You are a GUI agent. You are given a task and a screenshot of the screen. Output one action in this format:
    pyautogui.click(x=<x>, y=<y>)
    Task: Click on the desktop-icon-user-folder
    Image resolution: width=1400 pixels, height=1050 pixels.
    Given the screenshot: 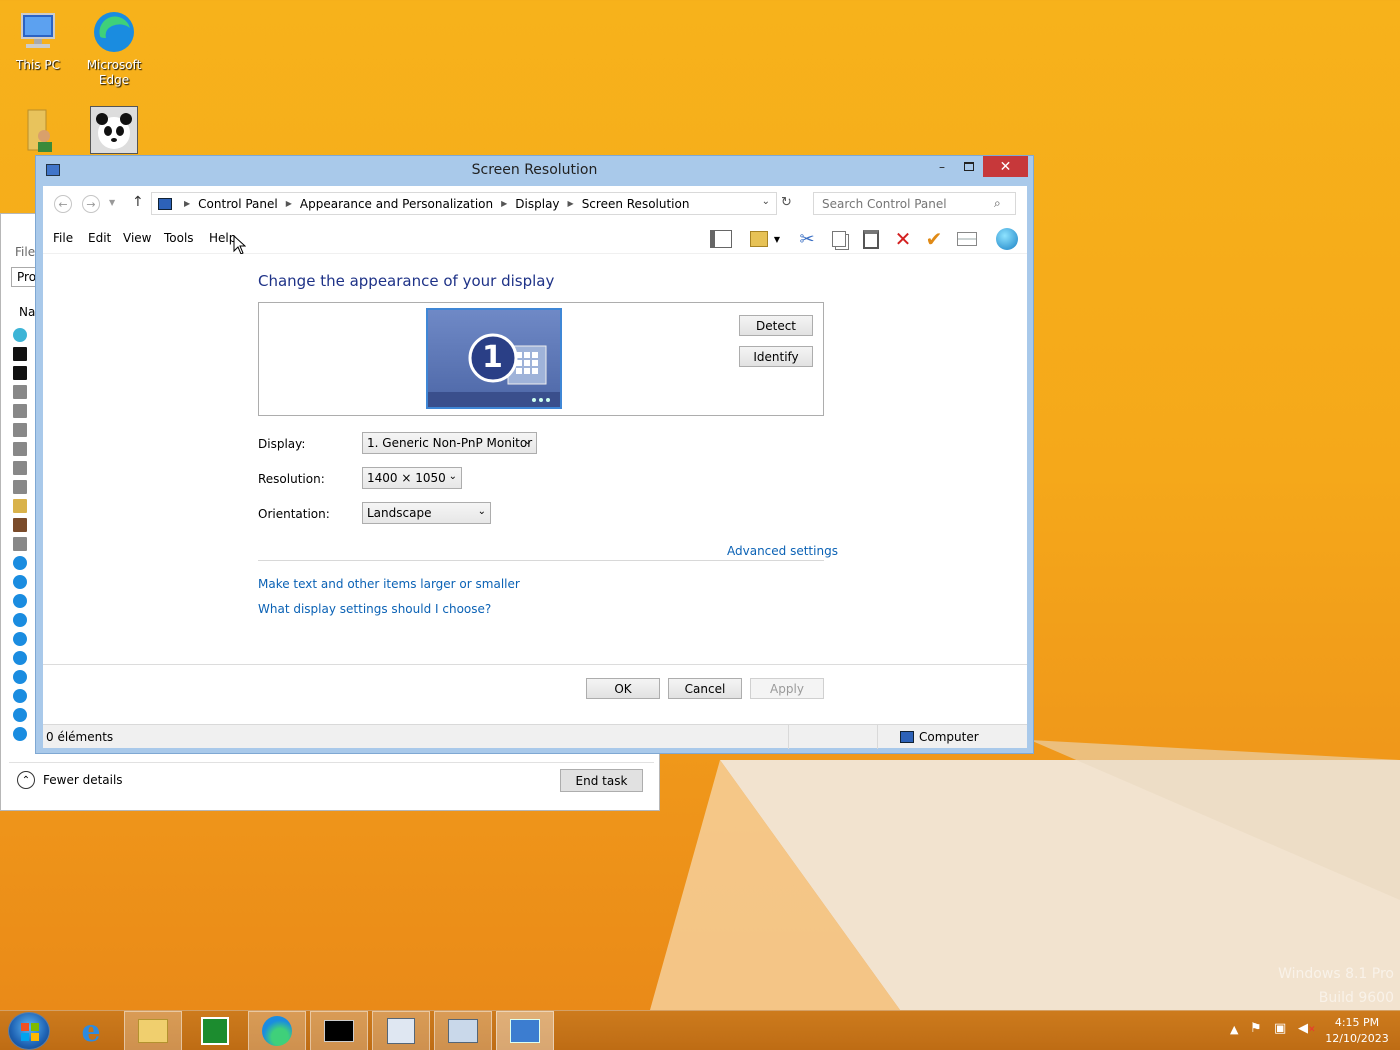 What is the action you would take?
    pyautogui.click(x=38, y=131)
    